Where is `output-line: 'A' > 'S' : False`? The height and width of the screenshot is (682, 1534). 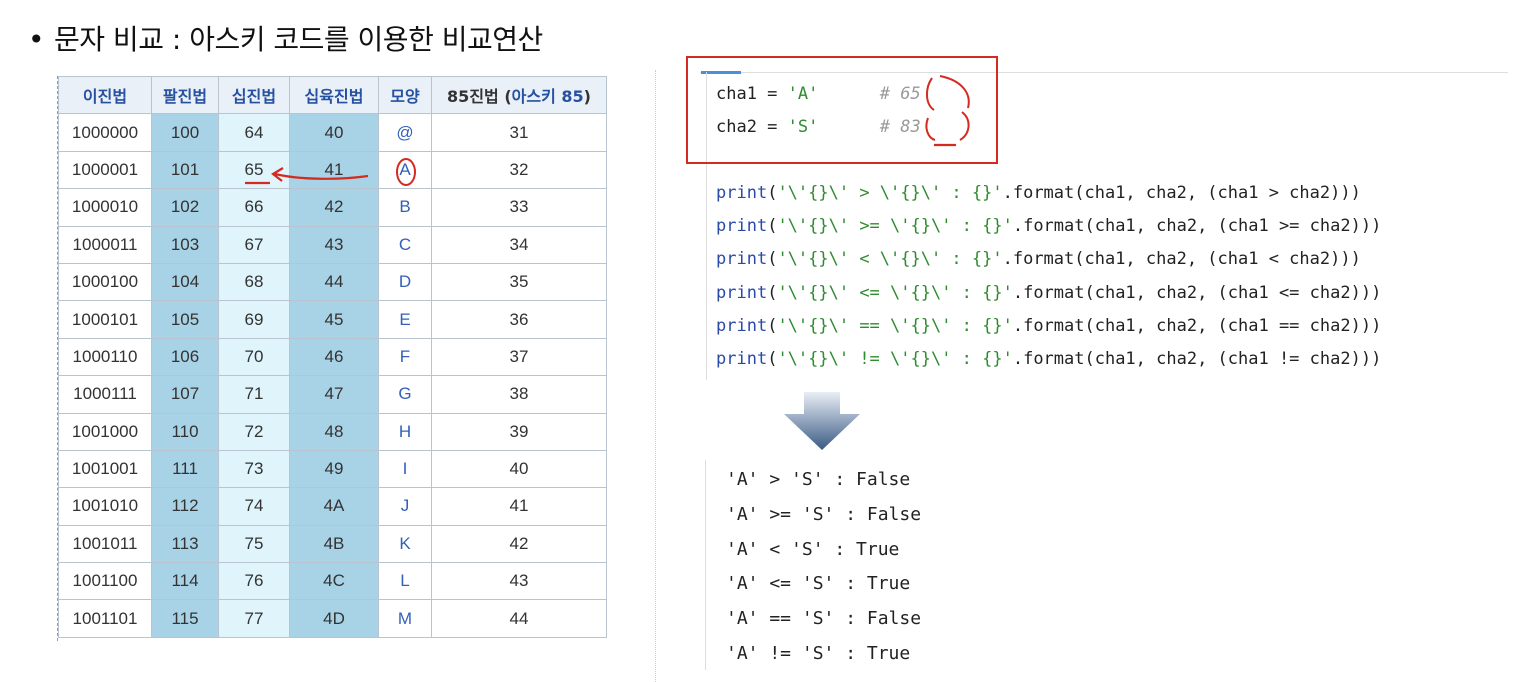
output-line: 'A' > 'S' : False is located at coordinates (818, 479).